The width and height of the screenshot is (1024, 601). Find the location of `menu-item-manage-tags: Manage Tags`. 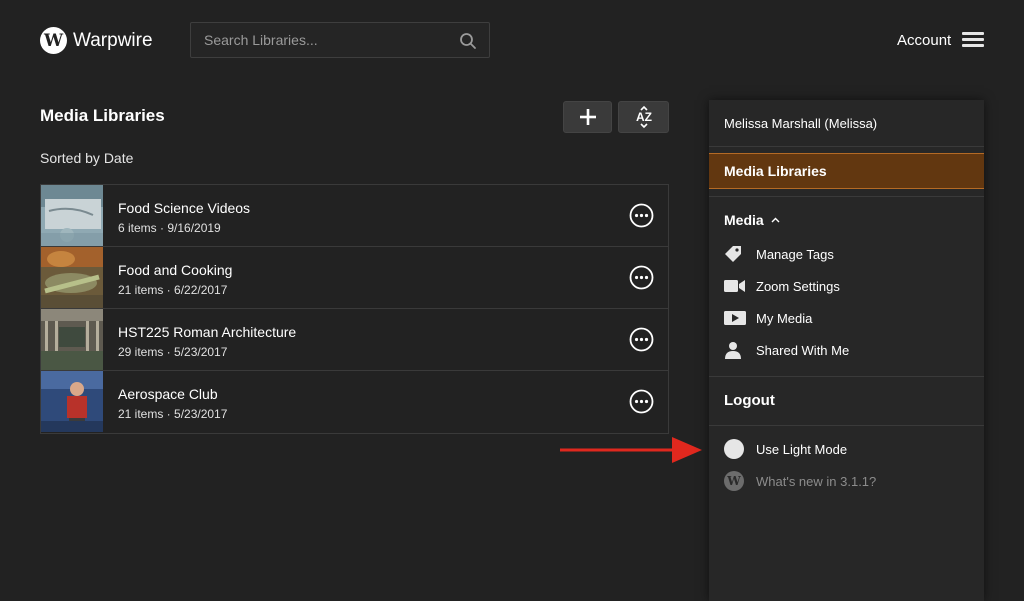

menu-item-manage-tags: Manage Tags is located at coordinates (779, 254).